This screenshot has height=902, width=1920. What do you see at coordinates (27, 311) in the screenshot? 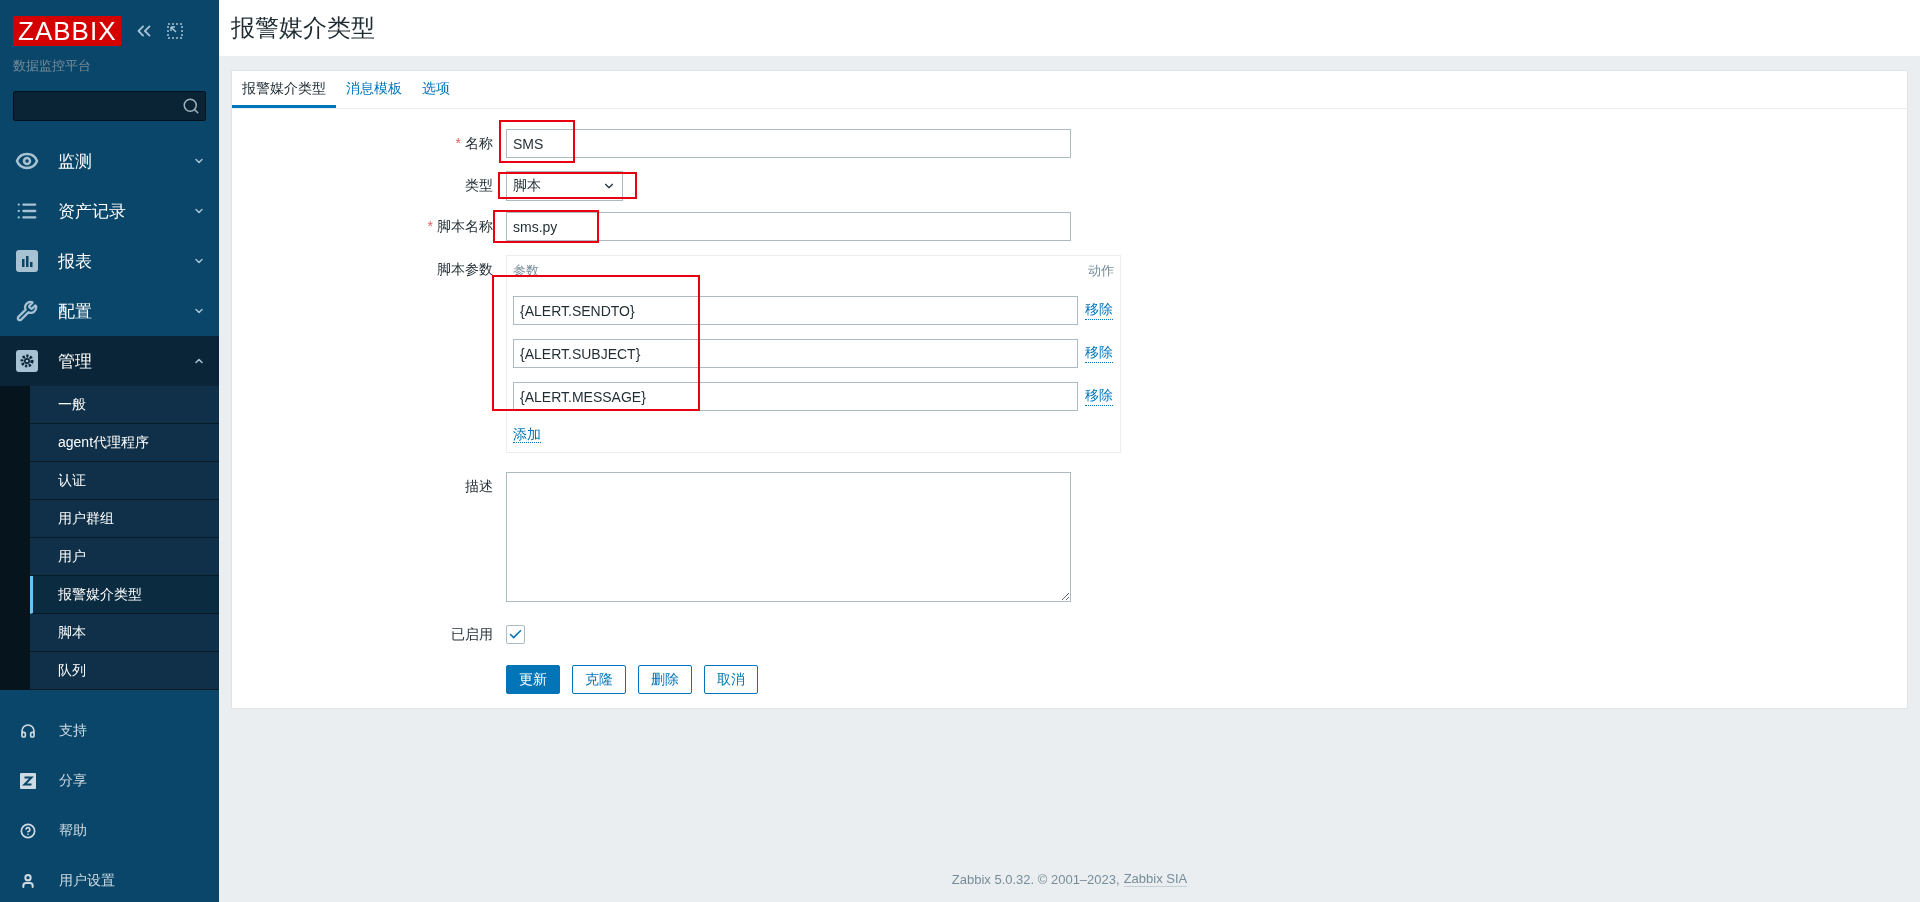
I see `wrench-icon` at bounding box center [27, 311].